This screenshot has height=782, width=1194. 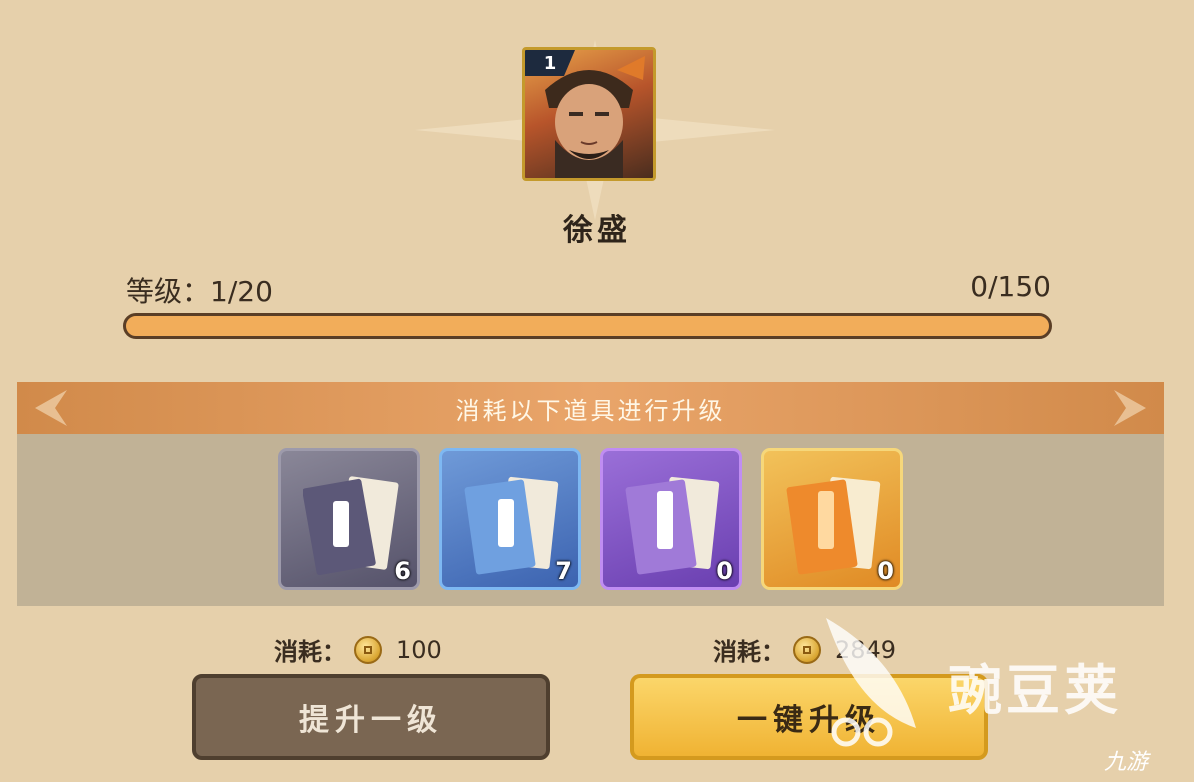 I want to click on level-value: 1/20, so click(x=241, y=291).